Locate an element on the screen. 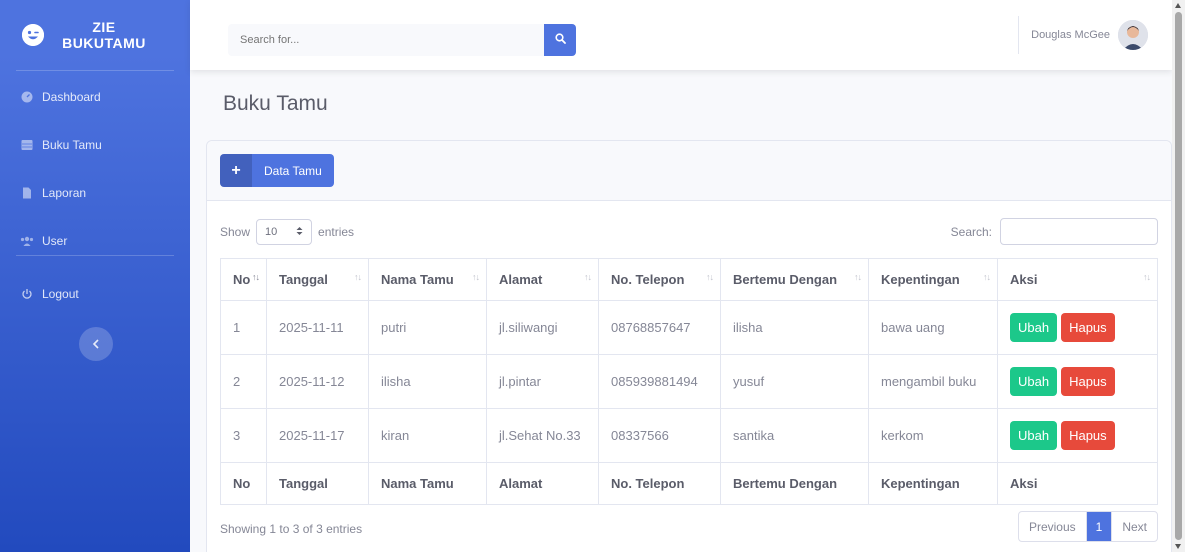  page-scrollbar is located at coordinates (1178, 276).